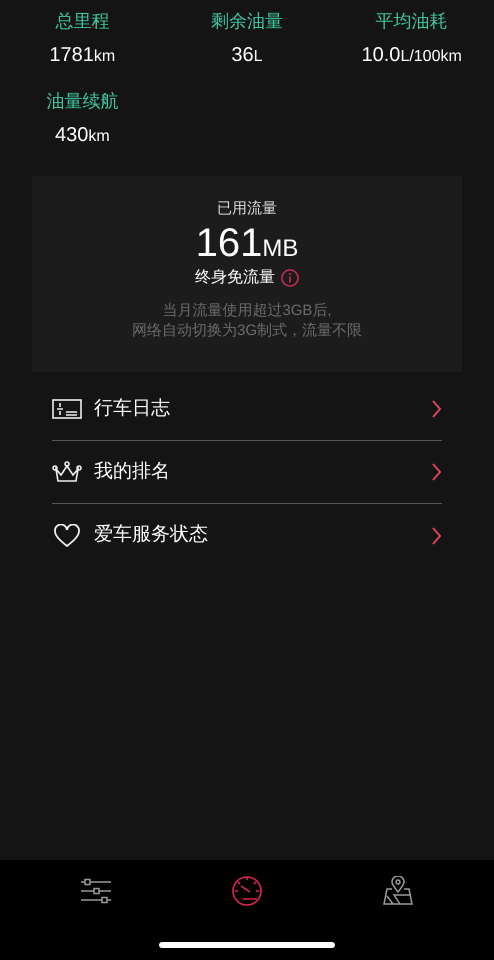 Image resolution: width=494 pixels, height=960 pixels. I want to click on menu-label: 爱车服务状态, so click(151, 535).